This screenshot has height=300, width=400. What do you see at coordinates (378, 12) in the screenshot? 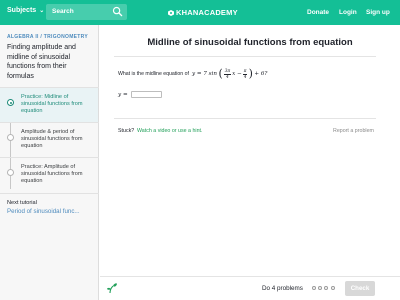
I see `signup-link: Sign up` at bounding box center [378, 12].